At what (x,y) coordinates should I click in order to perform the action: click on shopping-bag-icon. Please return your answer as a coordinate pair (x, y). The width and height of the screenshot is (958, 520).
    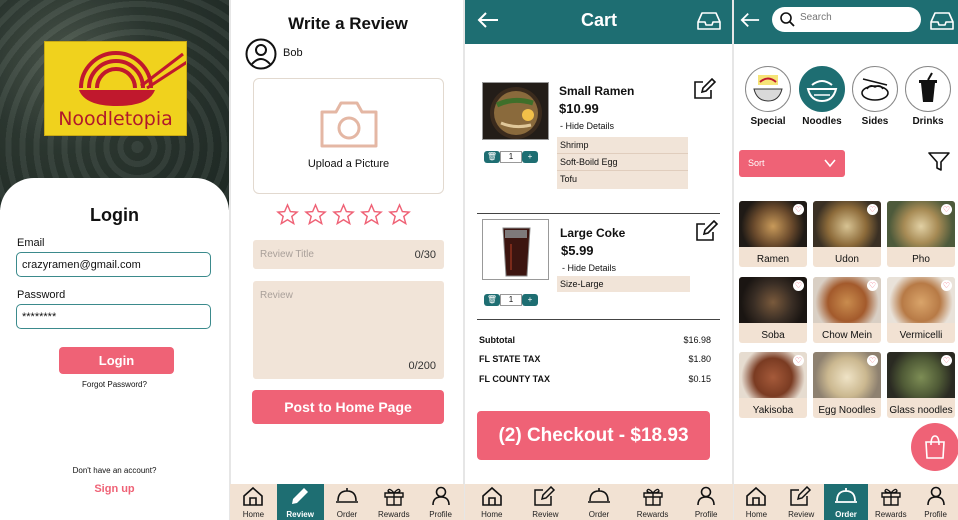
    Looking at the image, I should click on (935, 447).